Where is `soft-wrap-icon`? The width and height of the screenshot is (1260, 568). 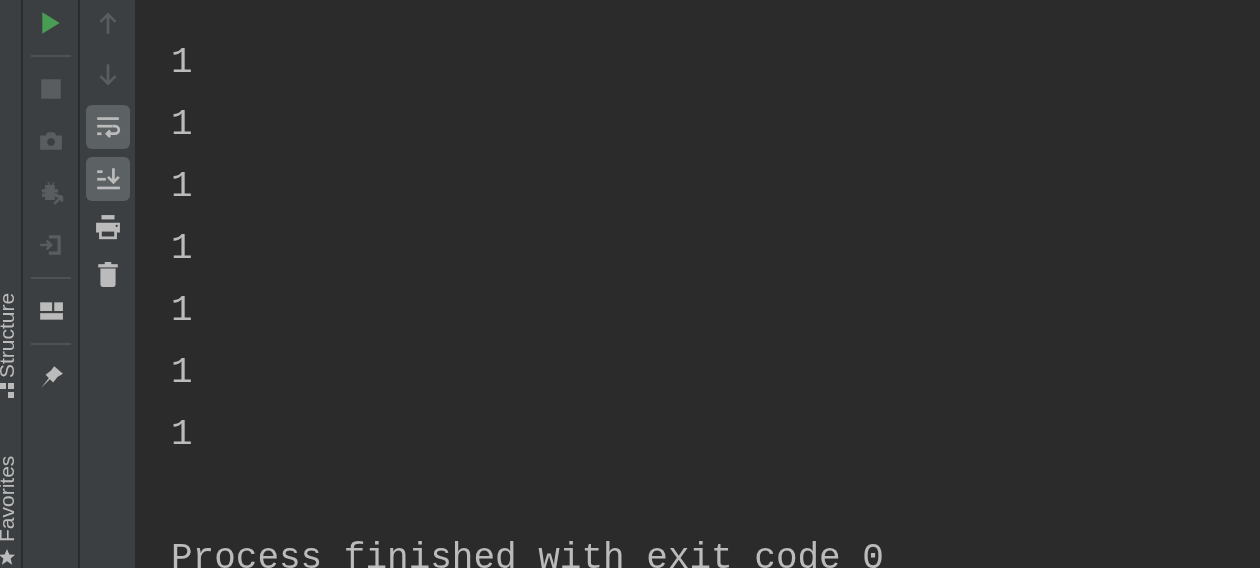
soft-wrap-icon is located at coordinates (107, 127).